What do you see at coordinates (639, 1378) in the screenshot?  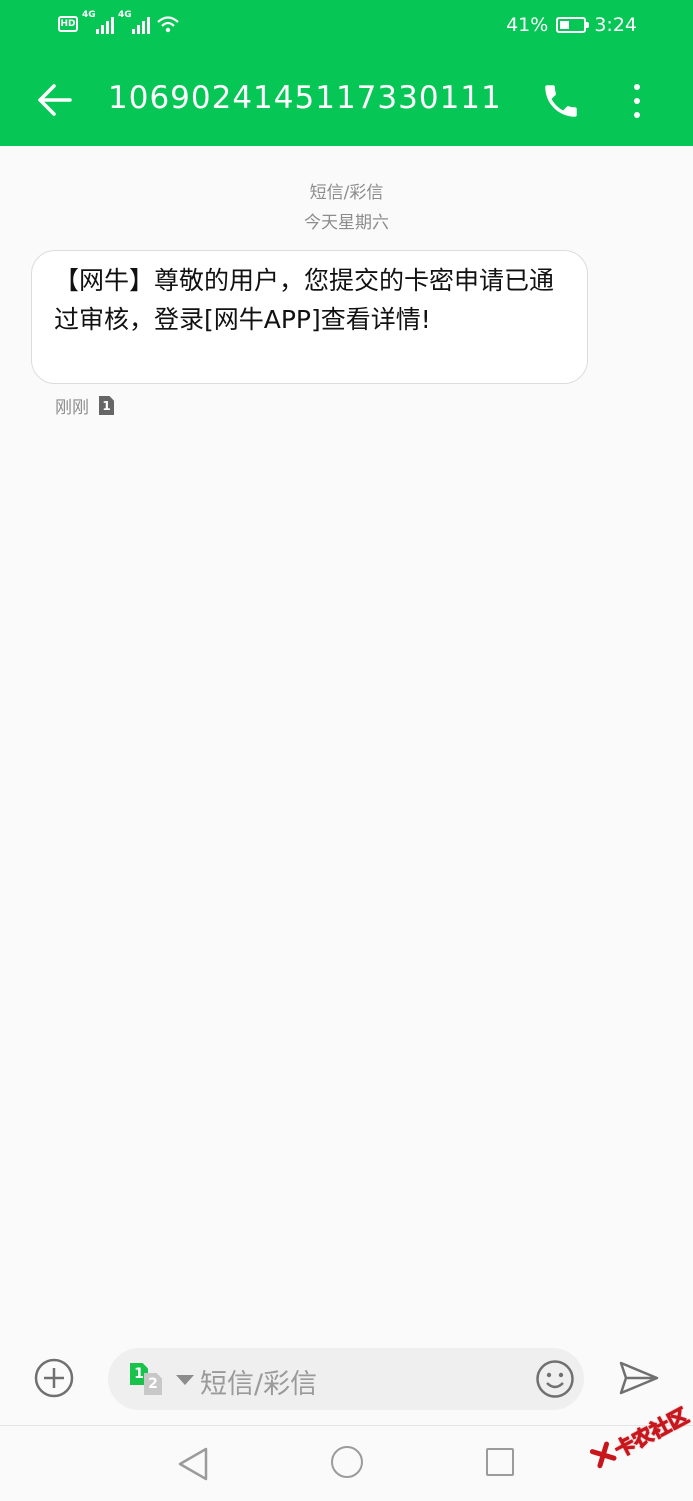 I see `send-icon` at bounding box center [639, 1378].